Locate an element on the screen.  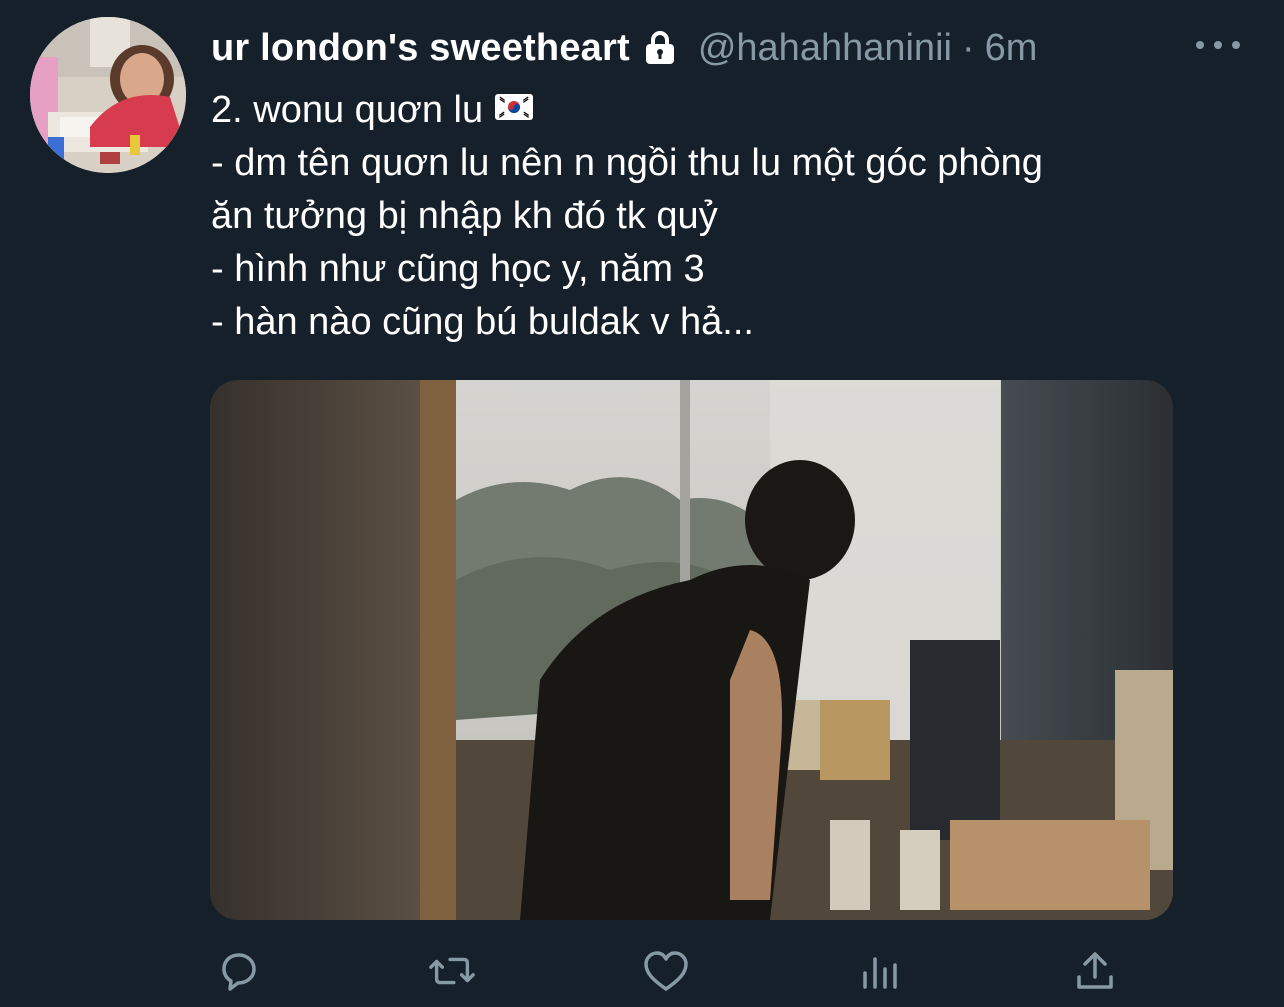
tweet-line-4: - hình như cũng học y, năm 3 is located at coordinates (458, 269).